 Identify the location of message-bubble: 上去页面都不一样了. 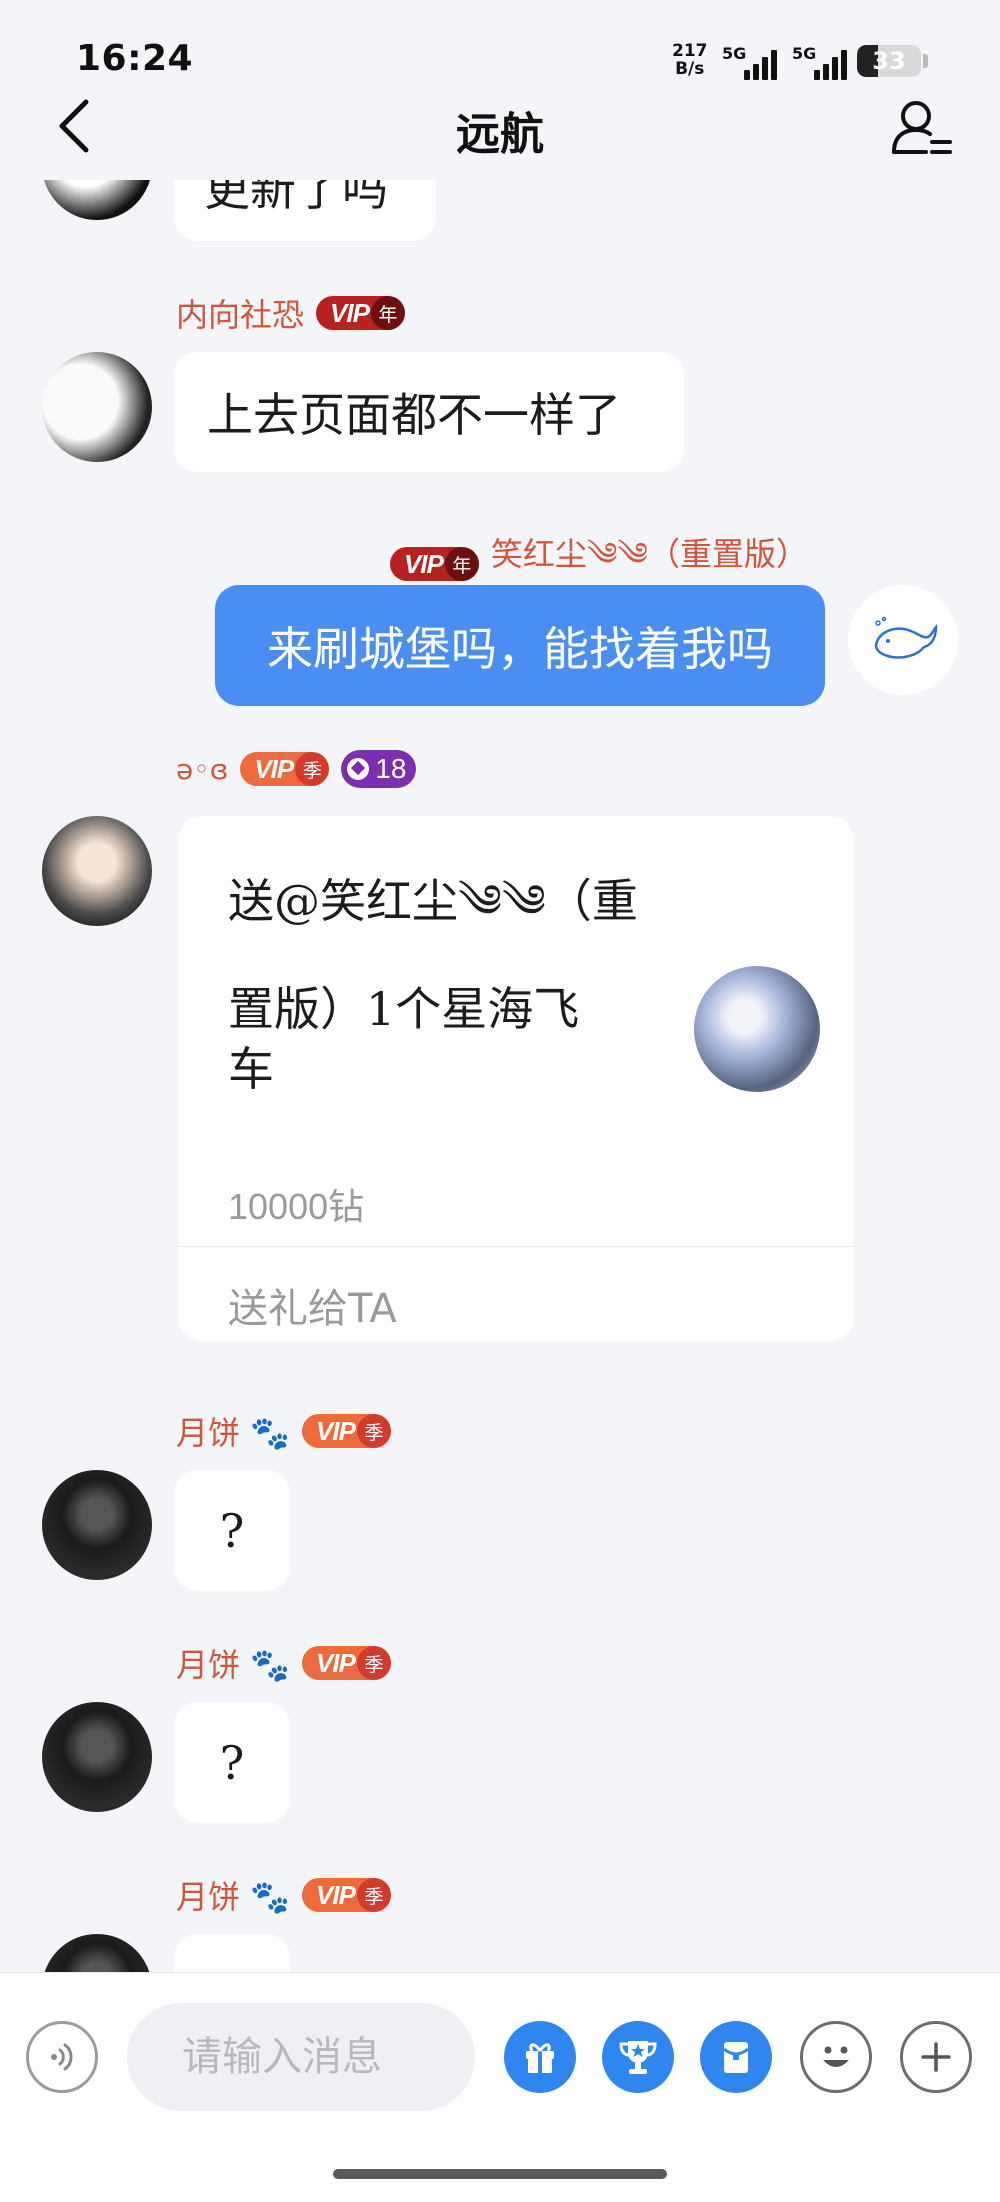
(429, 412).